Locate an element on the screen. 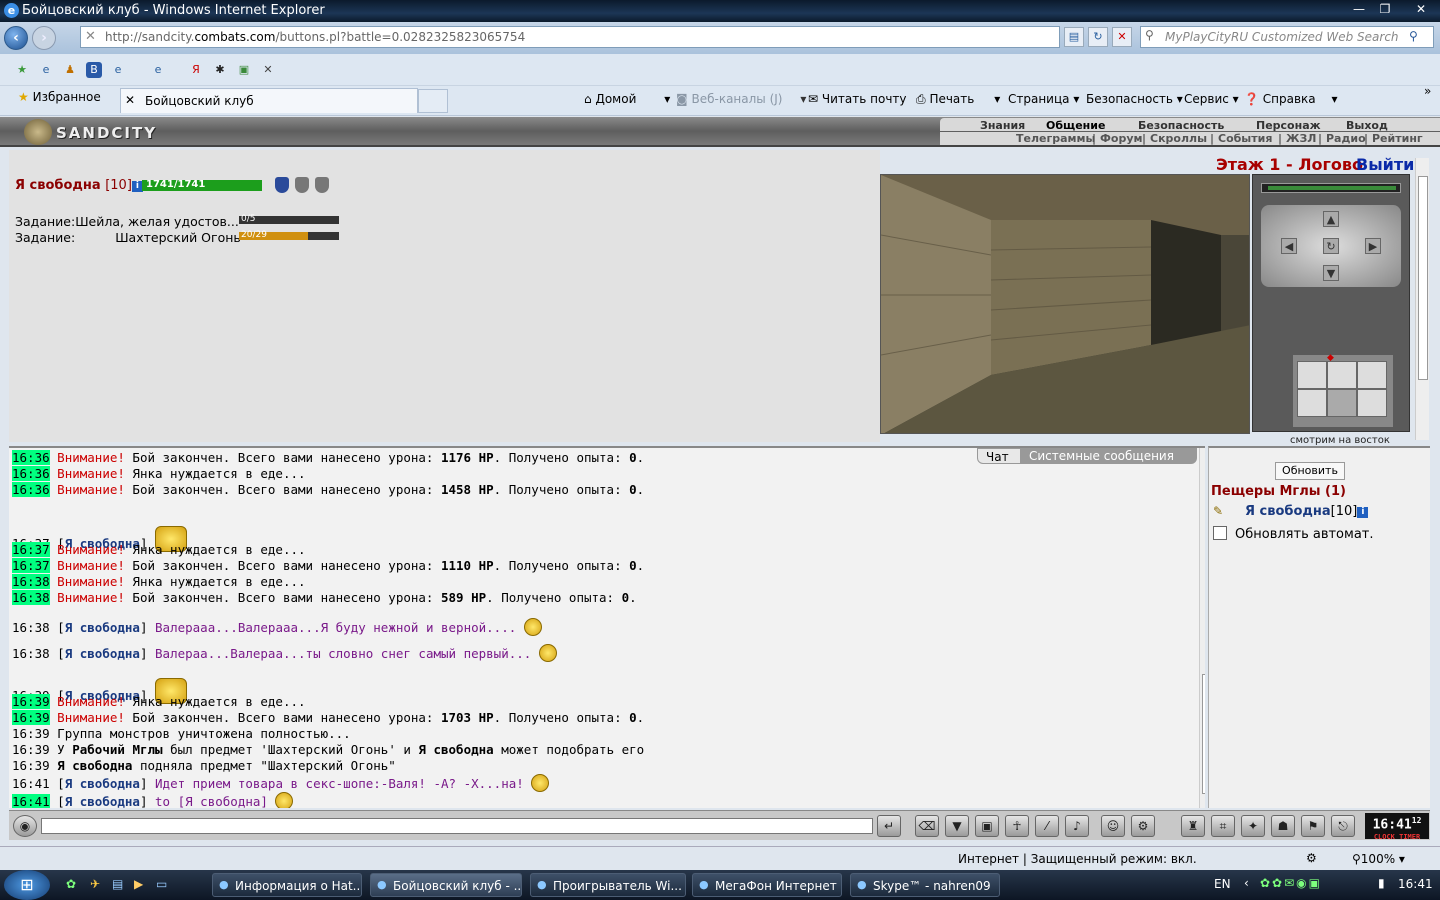 Image resolution: width=1440 pixels, height=900 pixels. tab-chat: Чат is located at coordinates (999, 456).